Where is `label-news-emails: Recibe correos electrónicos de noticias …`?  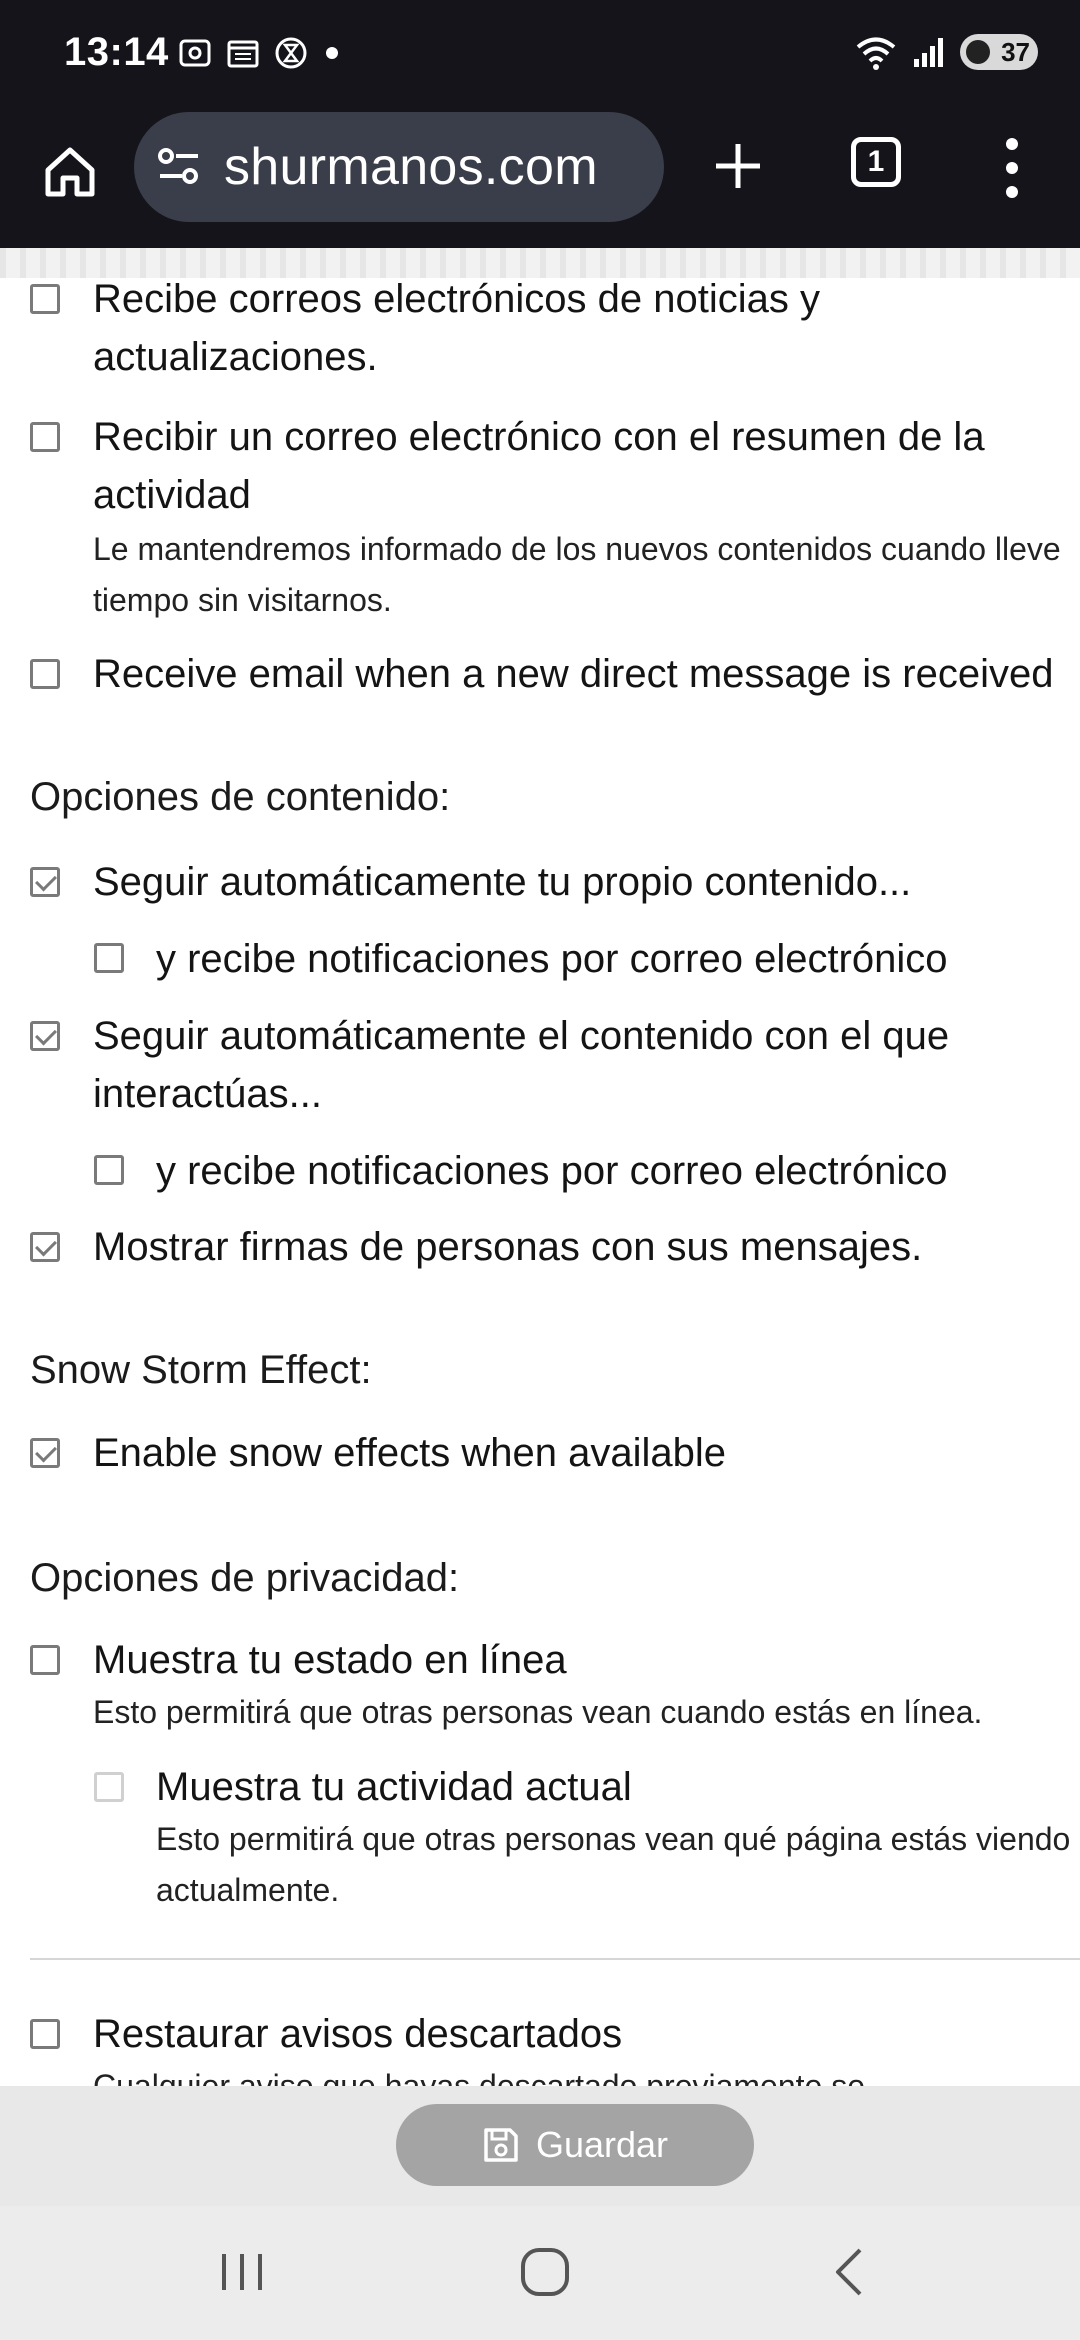 label-news-emails: Recibe correos electrónicos de noticias … is located at coordinates (457, 328).